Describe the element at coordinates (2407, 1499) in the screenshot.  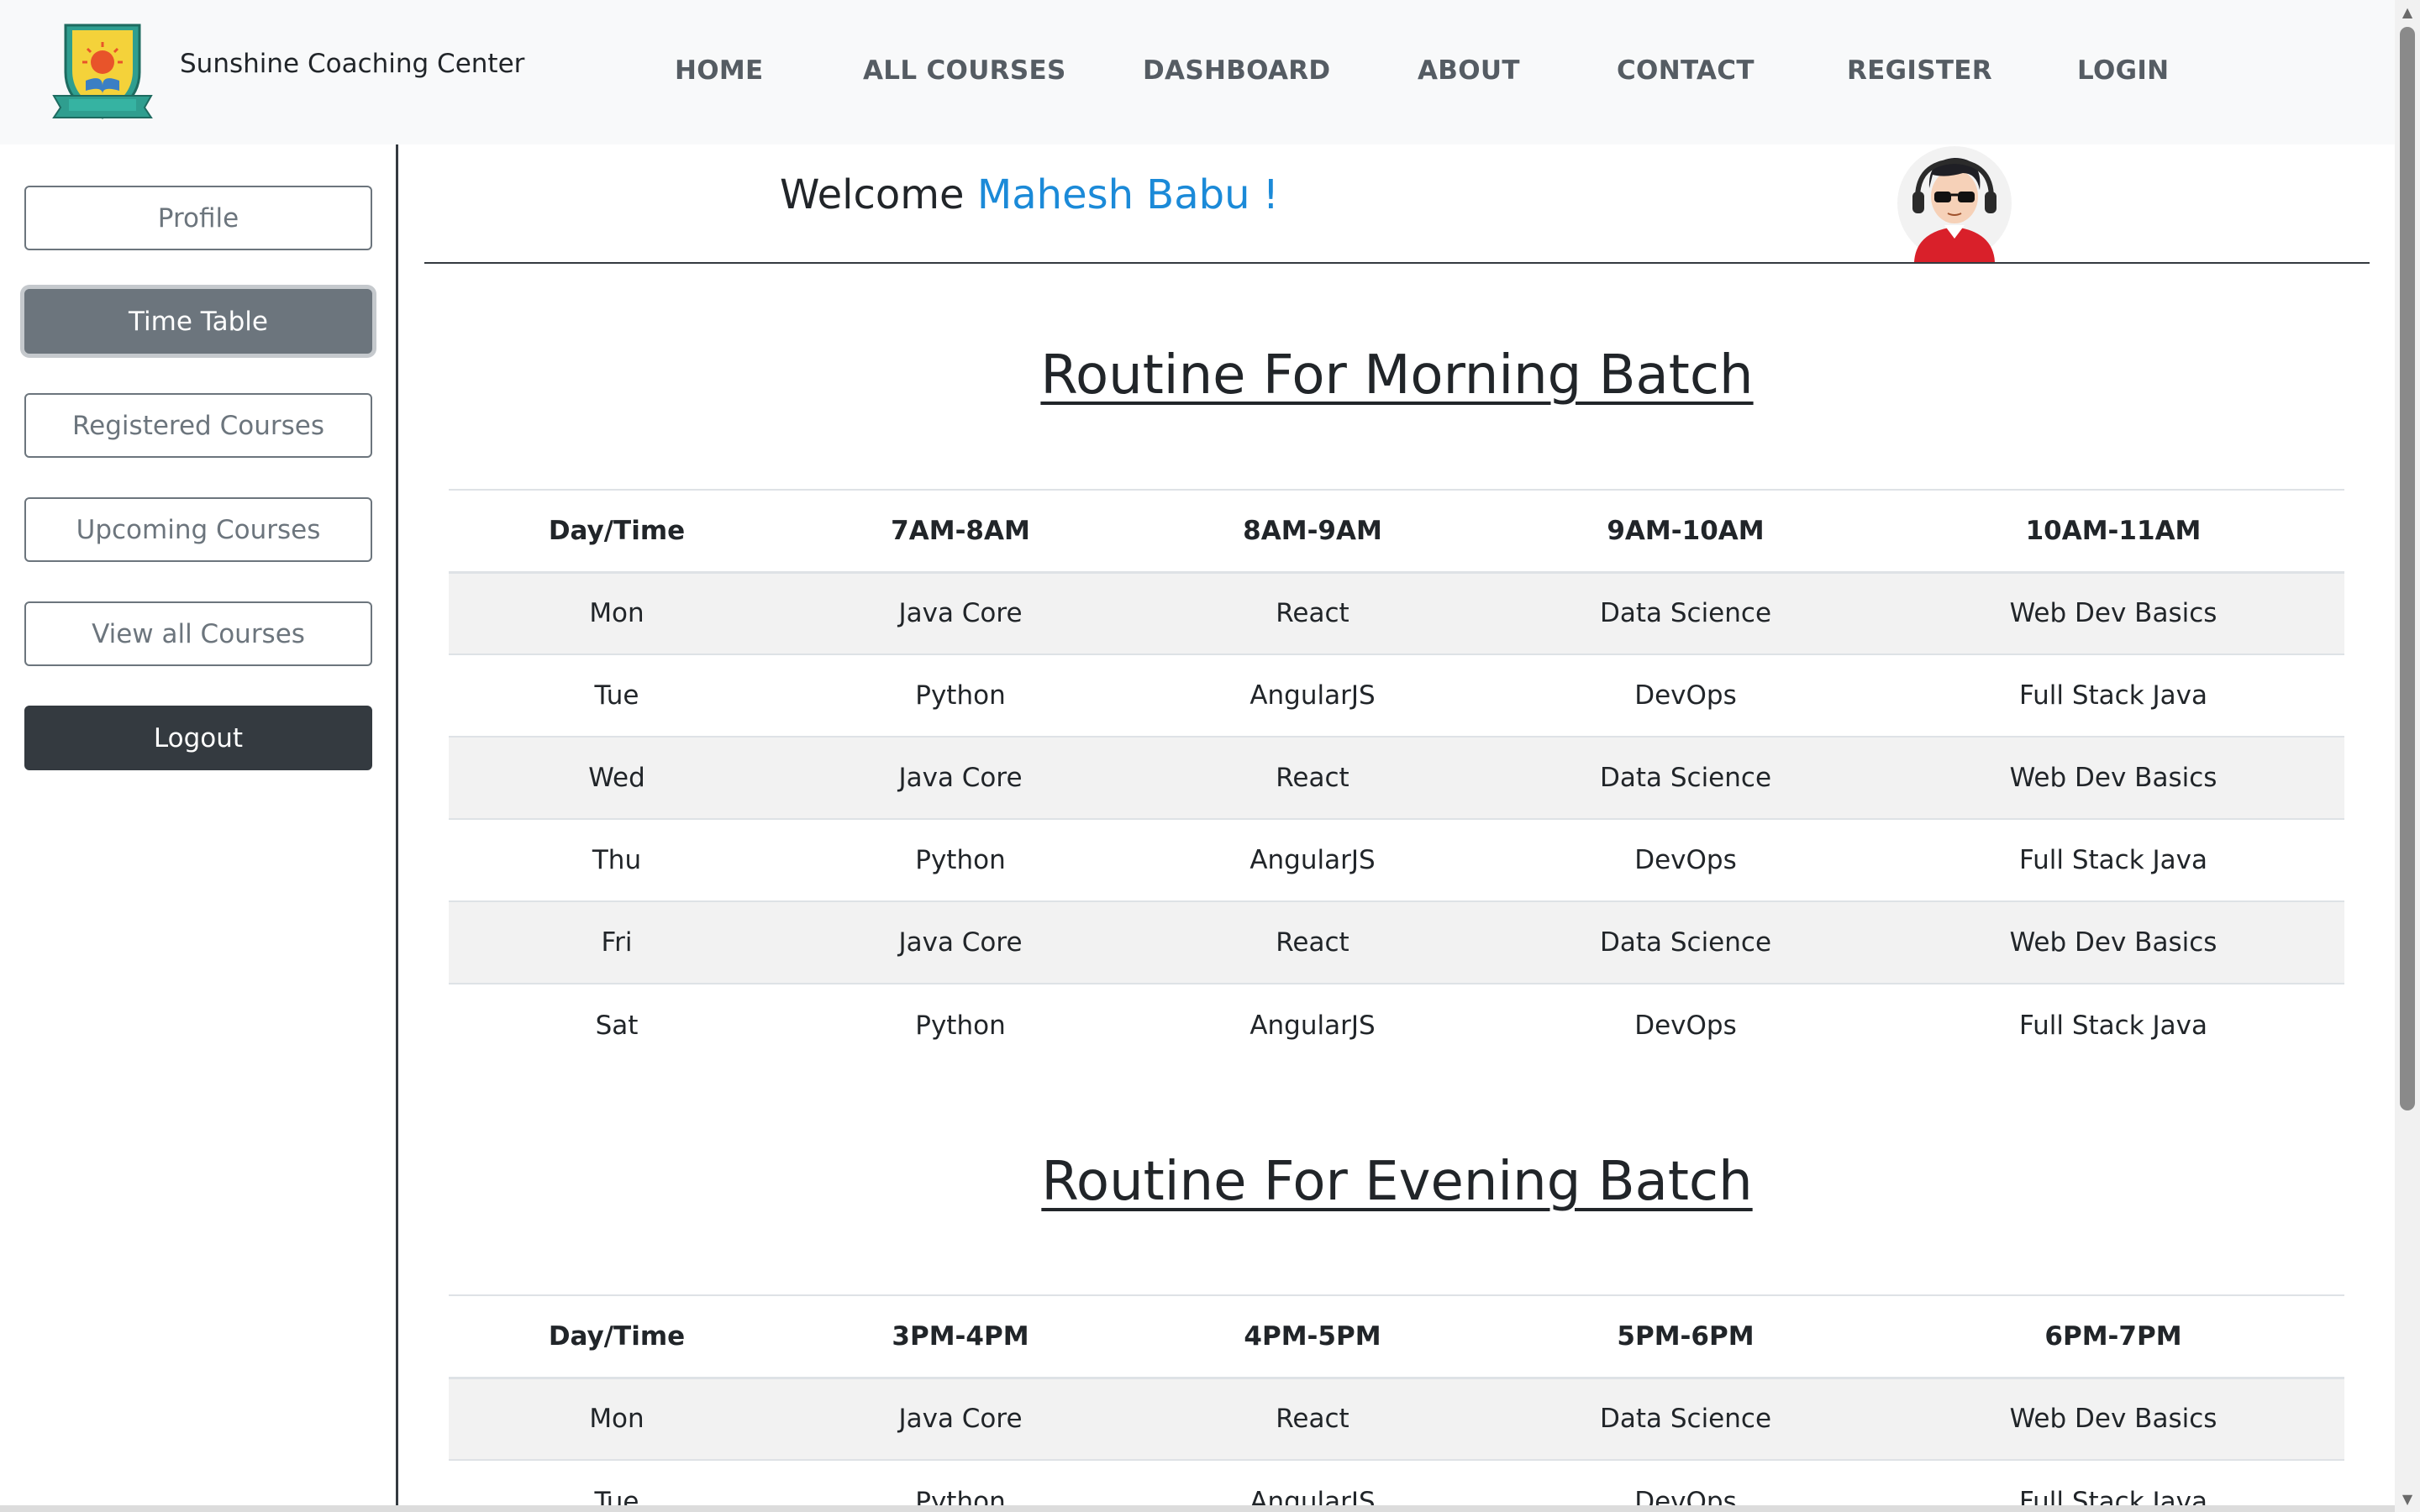
I see `scroll-down-arrow-icon: ▼` at that location.